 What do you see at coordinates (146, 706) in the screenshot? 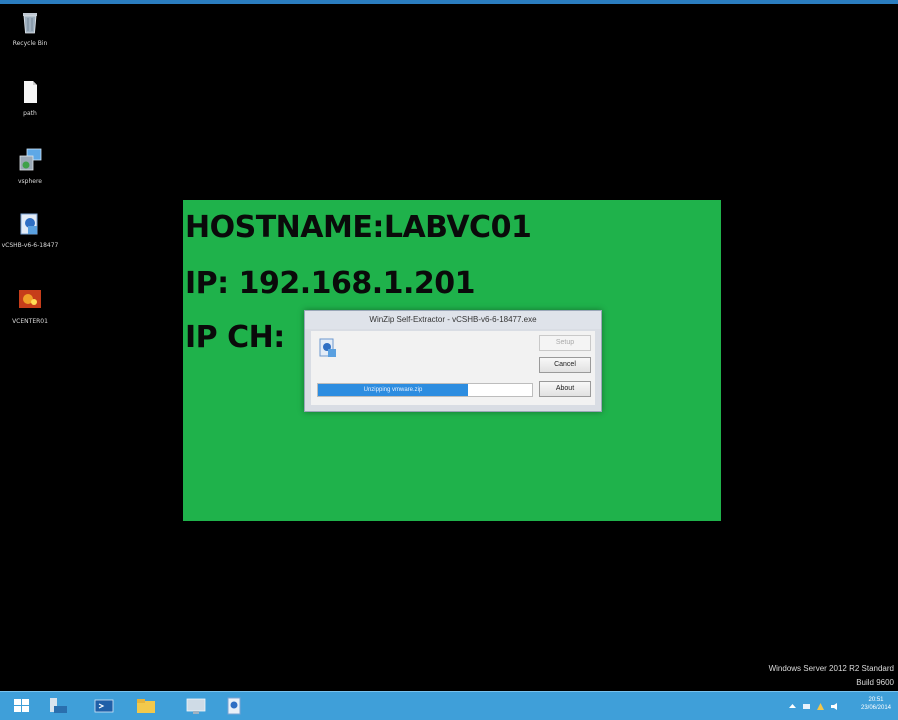
I see `file-explorer-icon` at bounding box center [146, 706].